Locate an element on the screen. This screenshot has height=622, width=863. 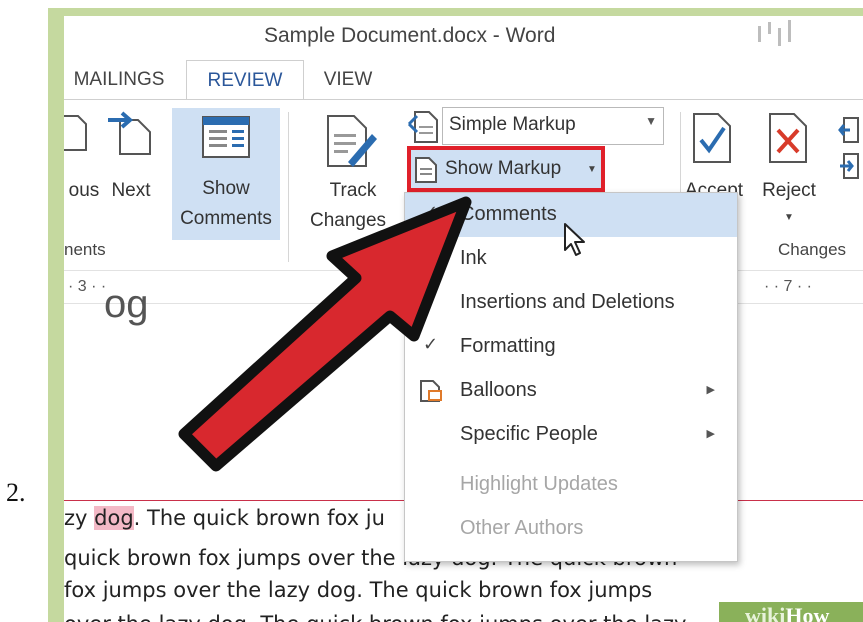
wikihow-watermark: wikiHow is located at coordinates (791, 612).